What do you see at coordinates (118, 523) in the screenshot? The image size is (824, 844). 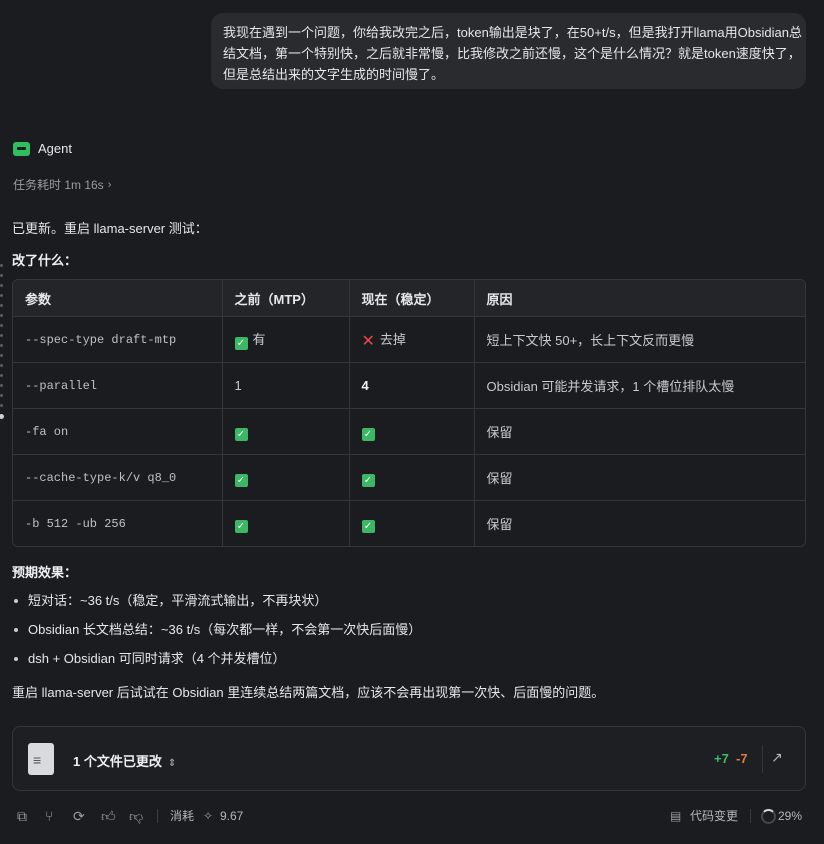 I see `param-cell: -b 512 -ub 256` at bounding box center [118, 523].